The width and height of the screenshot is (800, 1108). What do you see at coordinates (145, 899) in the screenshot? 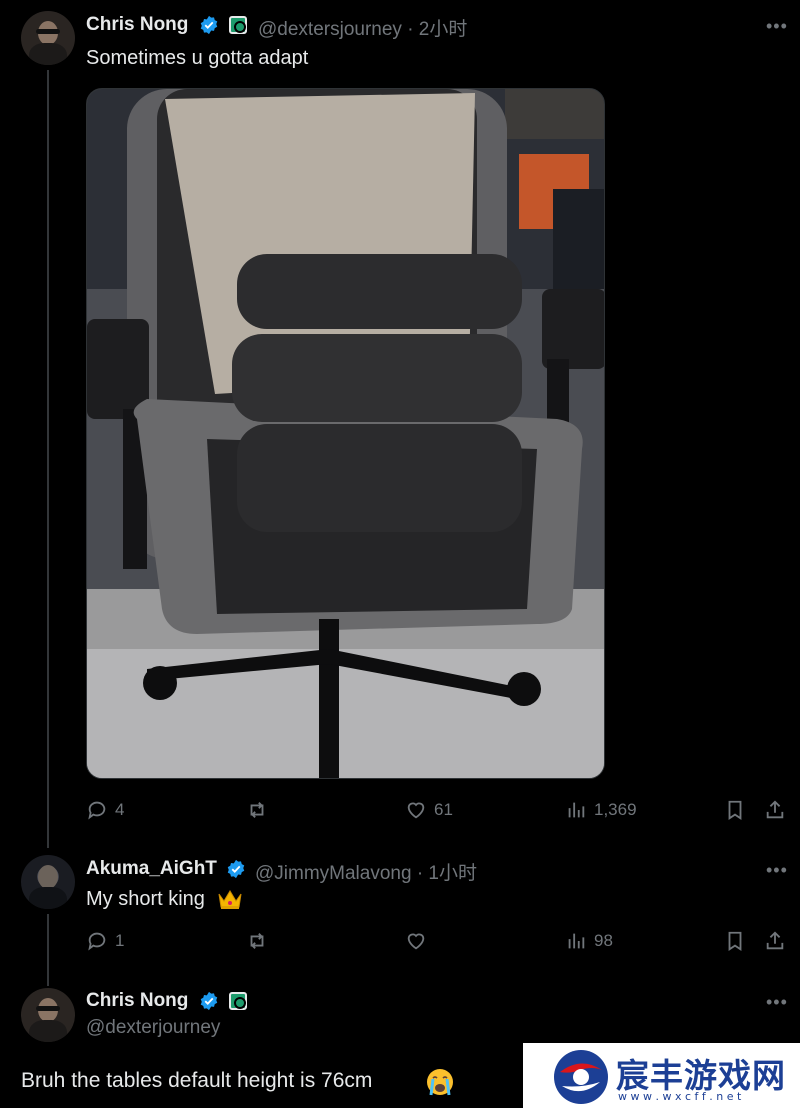
I see `post-text: My short king` at bounding box center [145, 899].